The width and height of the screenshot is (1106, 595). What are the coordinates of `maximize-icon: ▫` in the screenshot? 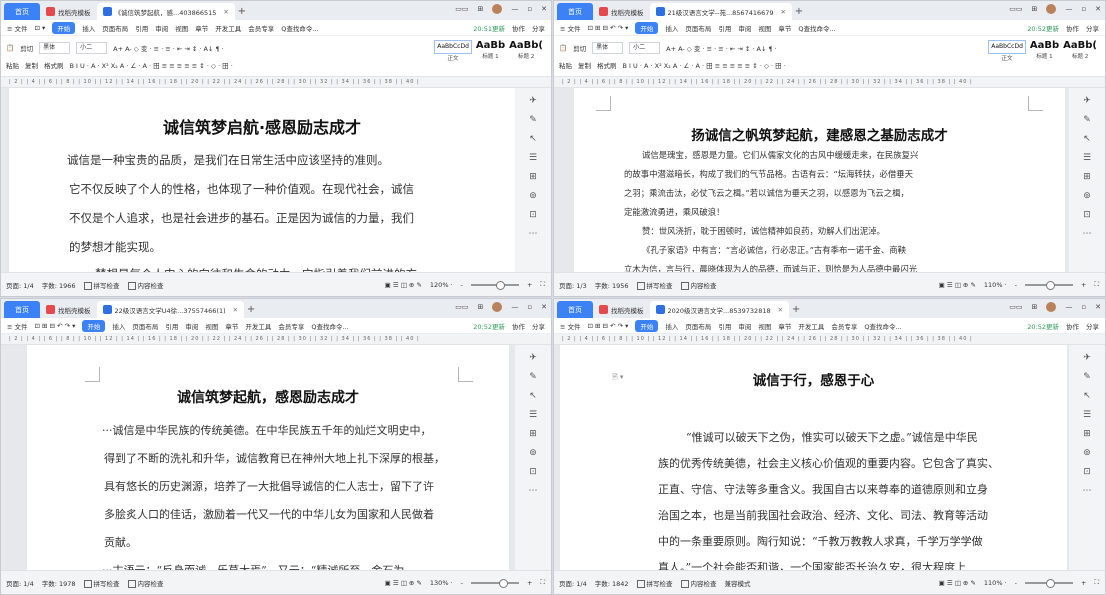 It's located at (1083, 9).